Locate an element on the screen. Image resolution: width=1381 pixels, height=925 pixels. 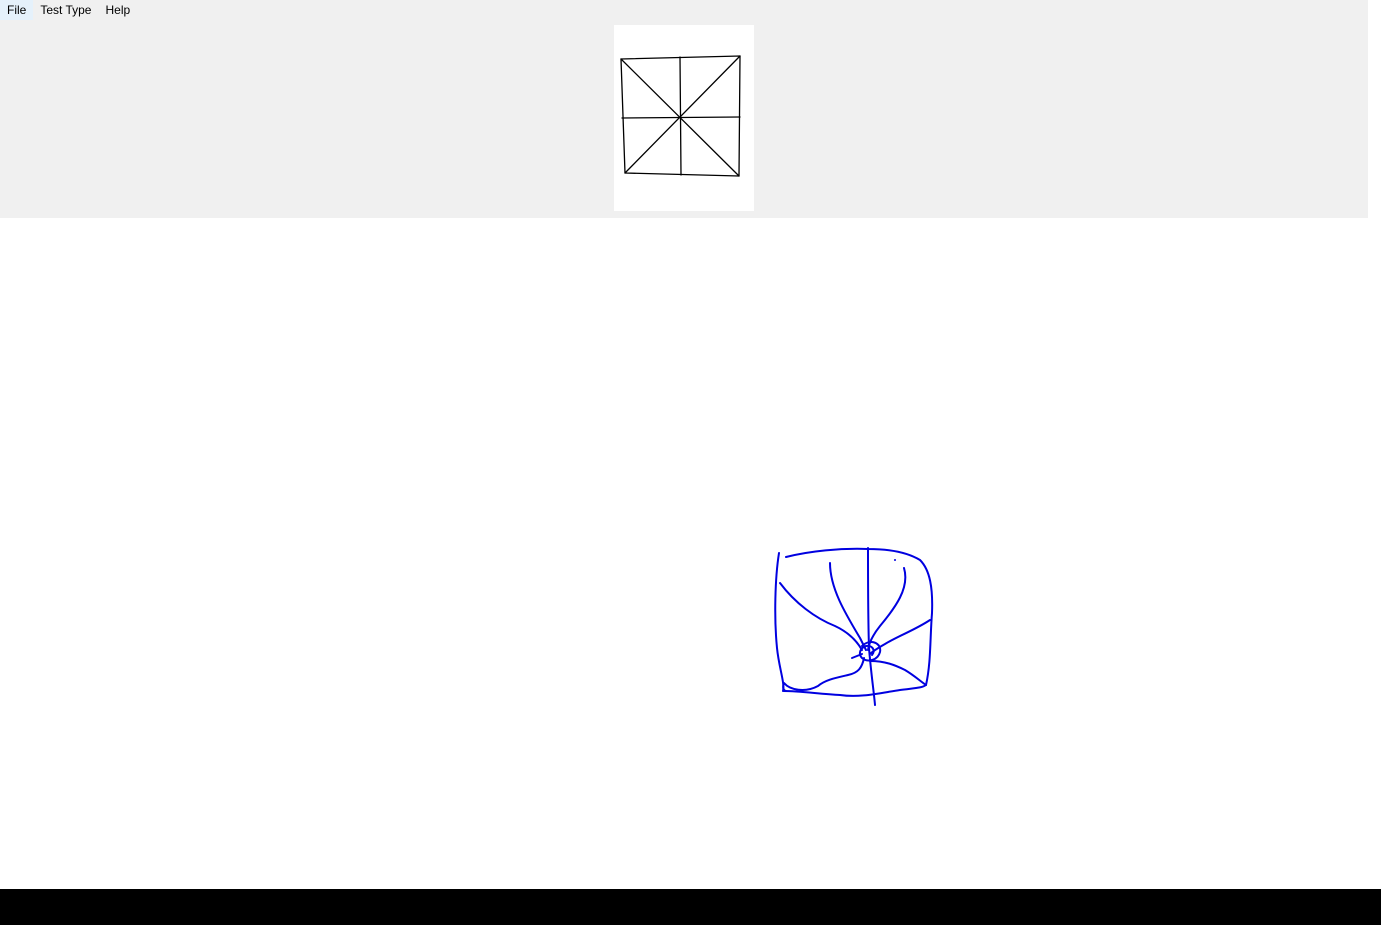
reference-figure is located at coordinates (680, 116).